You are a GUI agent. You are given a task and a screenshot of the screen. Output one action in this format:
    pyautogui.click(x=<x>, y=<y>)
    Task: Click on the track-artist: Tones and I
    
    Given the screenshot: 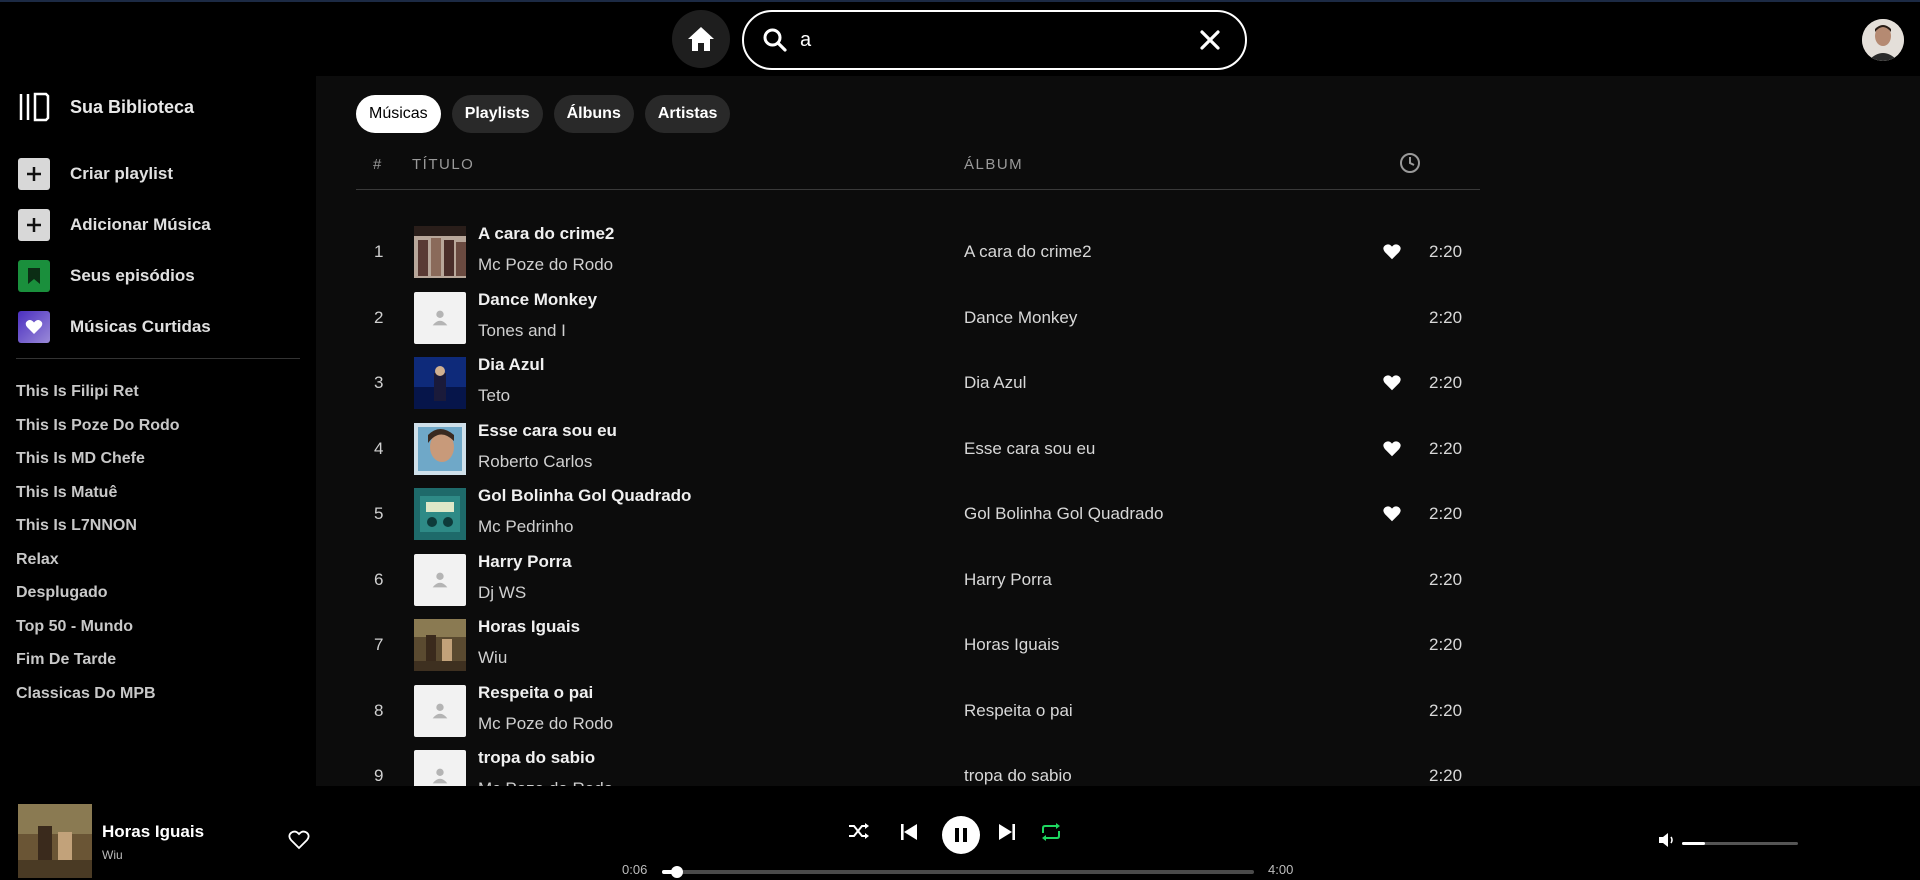 What is the action you would take?
    pyautogui.click(x=522, y=331)
    